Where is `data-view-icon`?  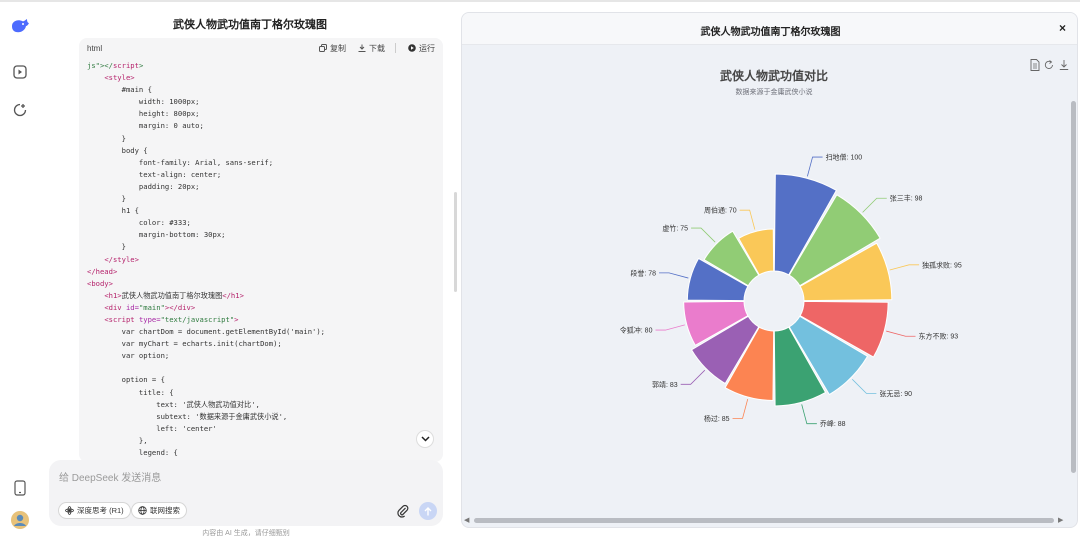
data-view-icon is located at coordinates (1035, 65).